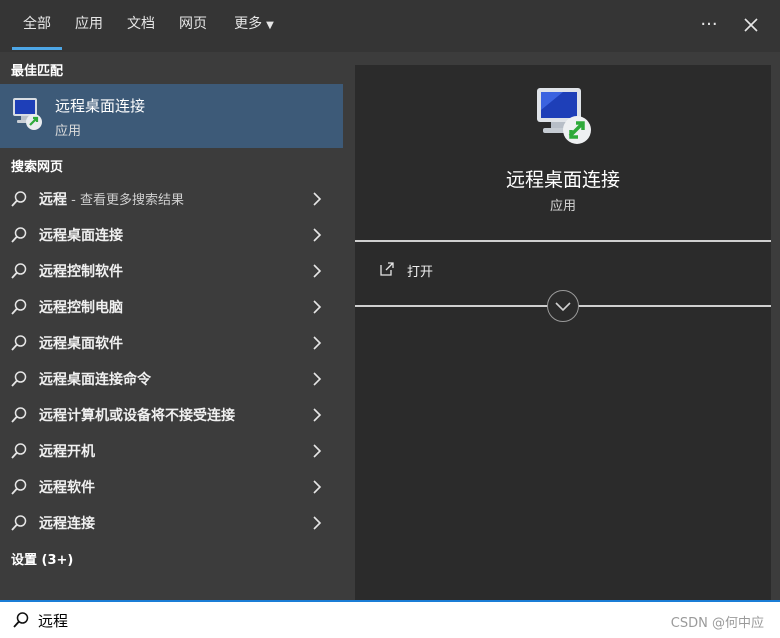  I want to click on suggestion-extra: - 查看更多搜索结果, so click(125, 200).